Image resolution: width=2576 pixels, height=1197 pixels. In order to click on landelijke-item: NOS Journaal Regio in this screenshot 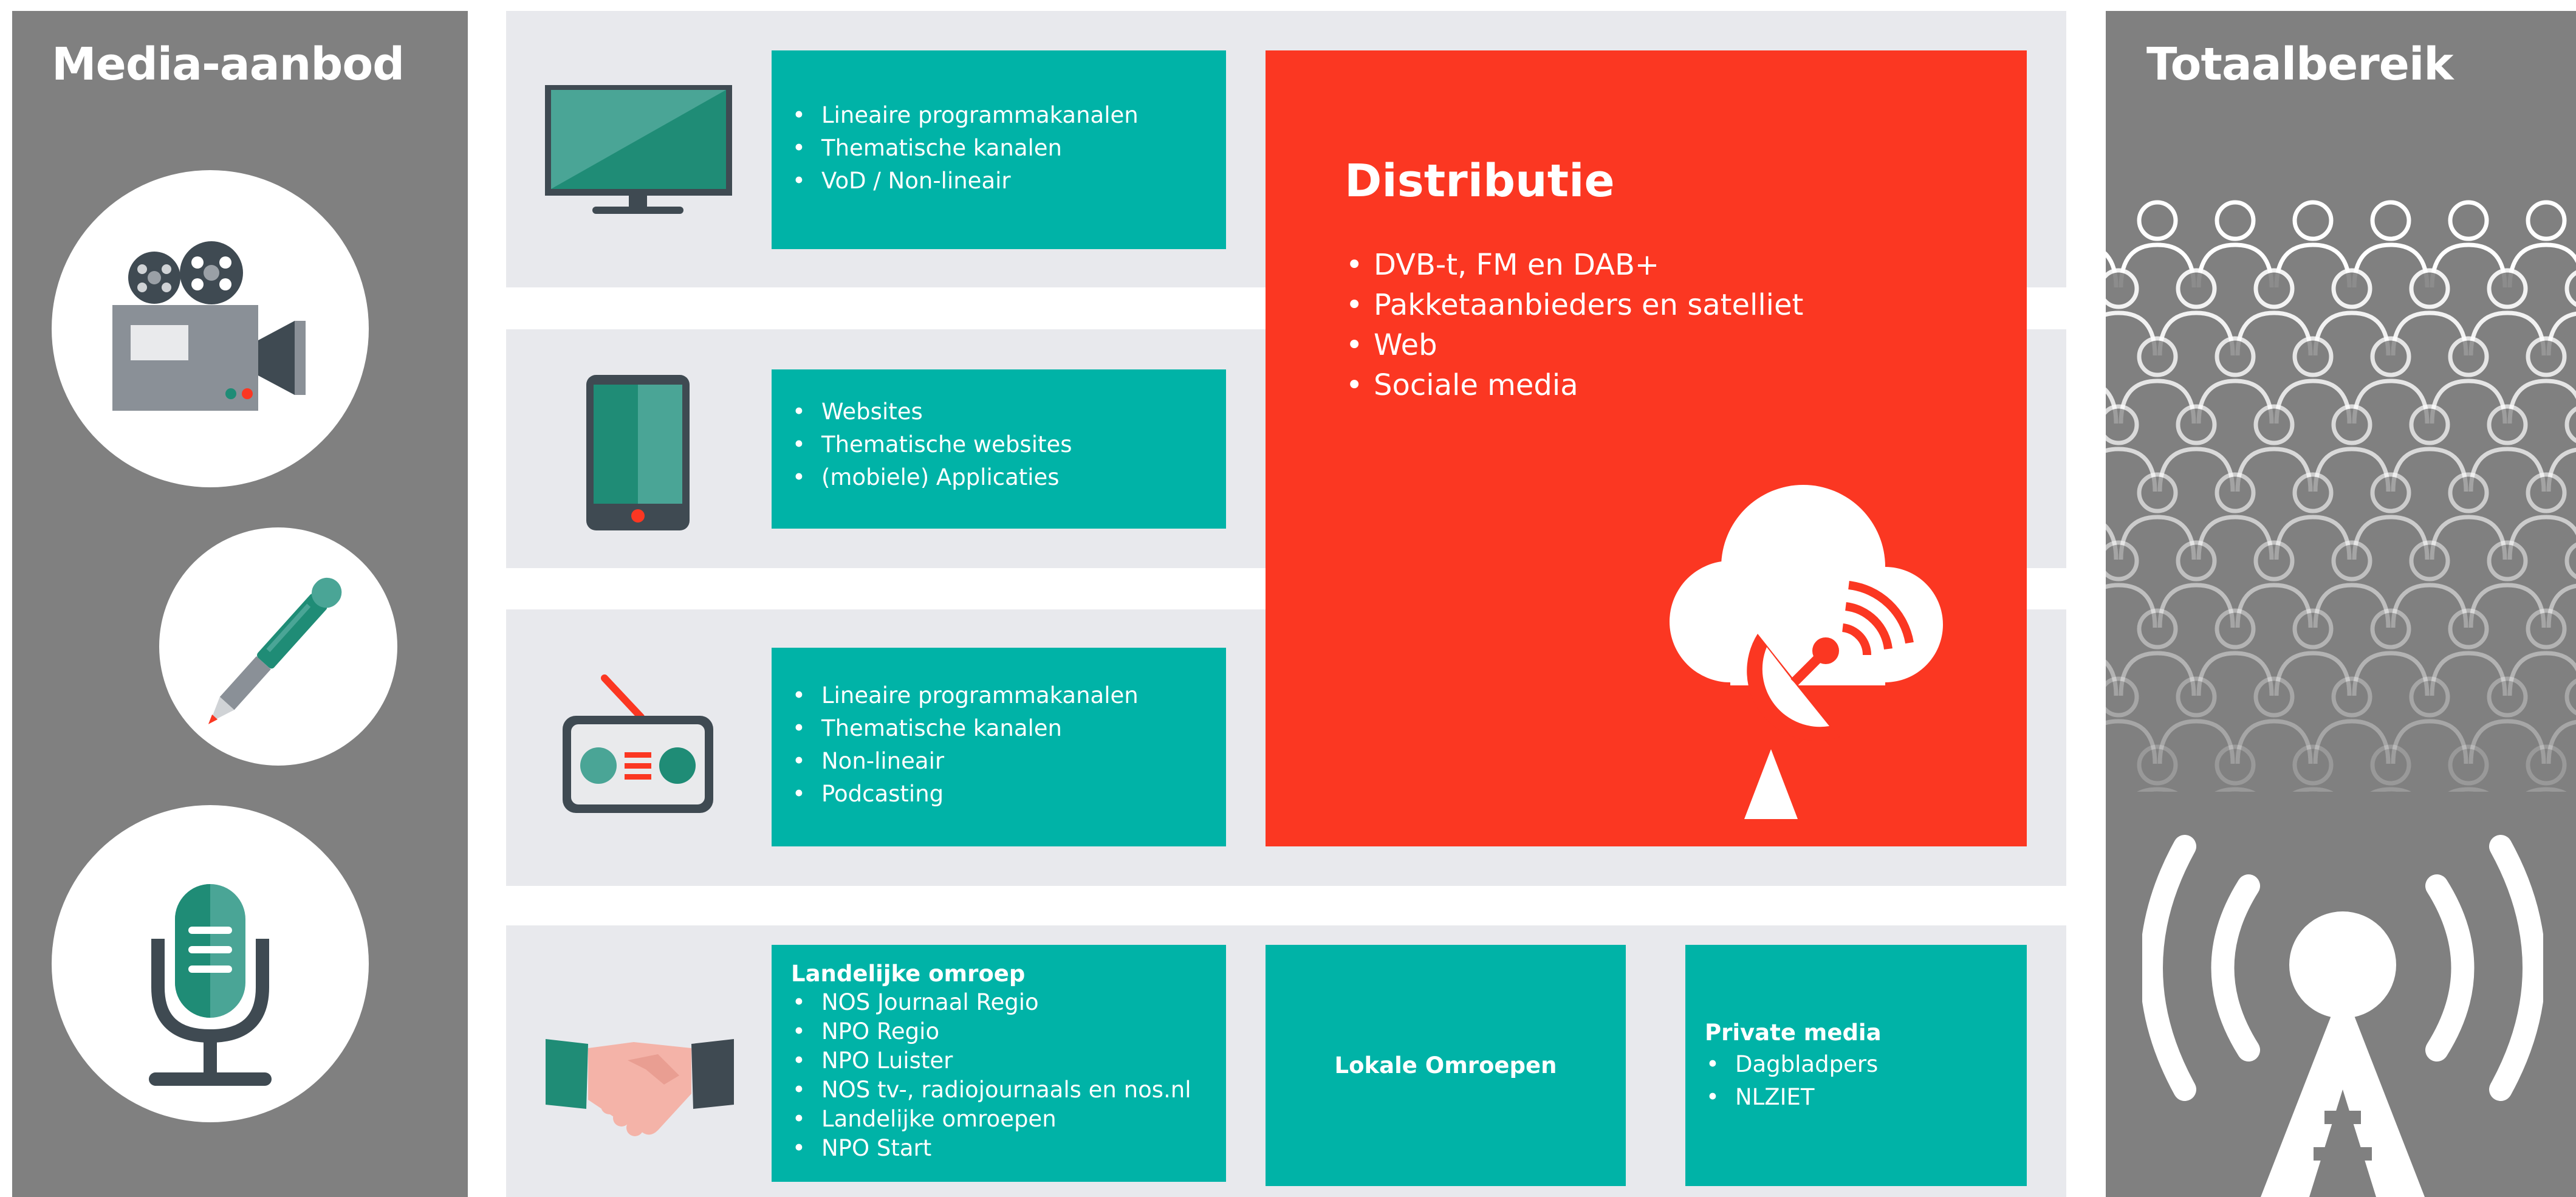, I will do `click(1009, 1002)`.